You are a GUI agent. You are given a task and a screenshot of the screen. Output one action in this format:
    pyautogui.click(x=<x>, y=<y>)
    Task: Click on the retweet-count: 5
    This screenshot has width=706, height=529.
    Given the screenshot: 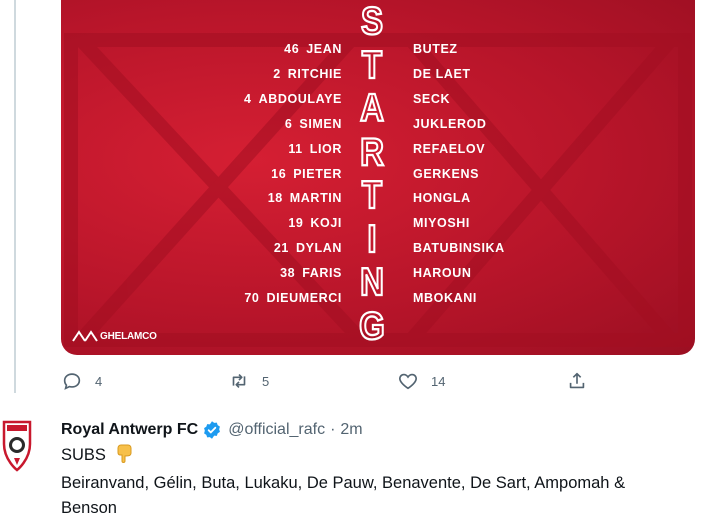 What is the action you would take?
    pyautogui.click(x=266, y=381)
    